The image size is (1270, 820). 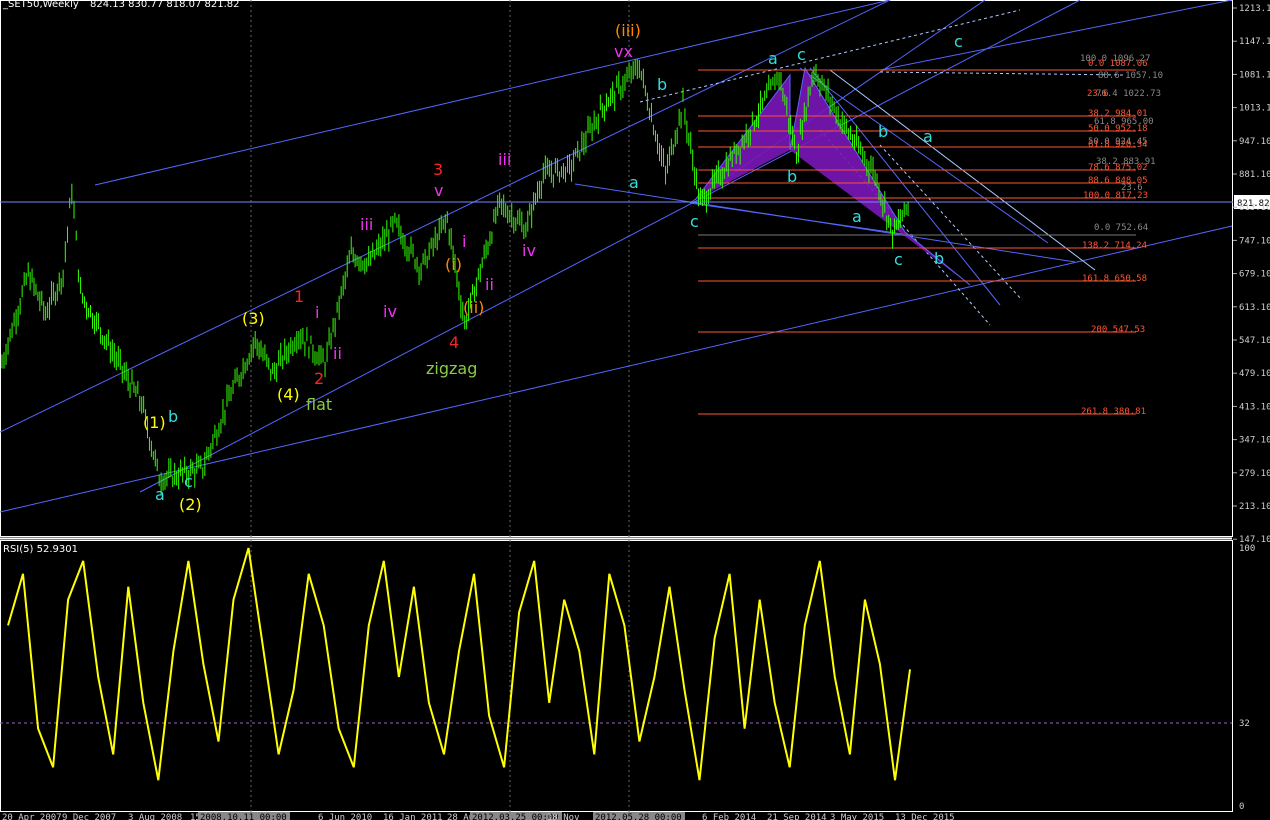 I want to click on wave-label: 3, so click(x=438, y=169).